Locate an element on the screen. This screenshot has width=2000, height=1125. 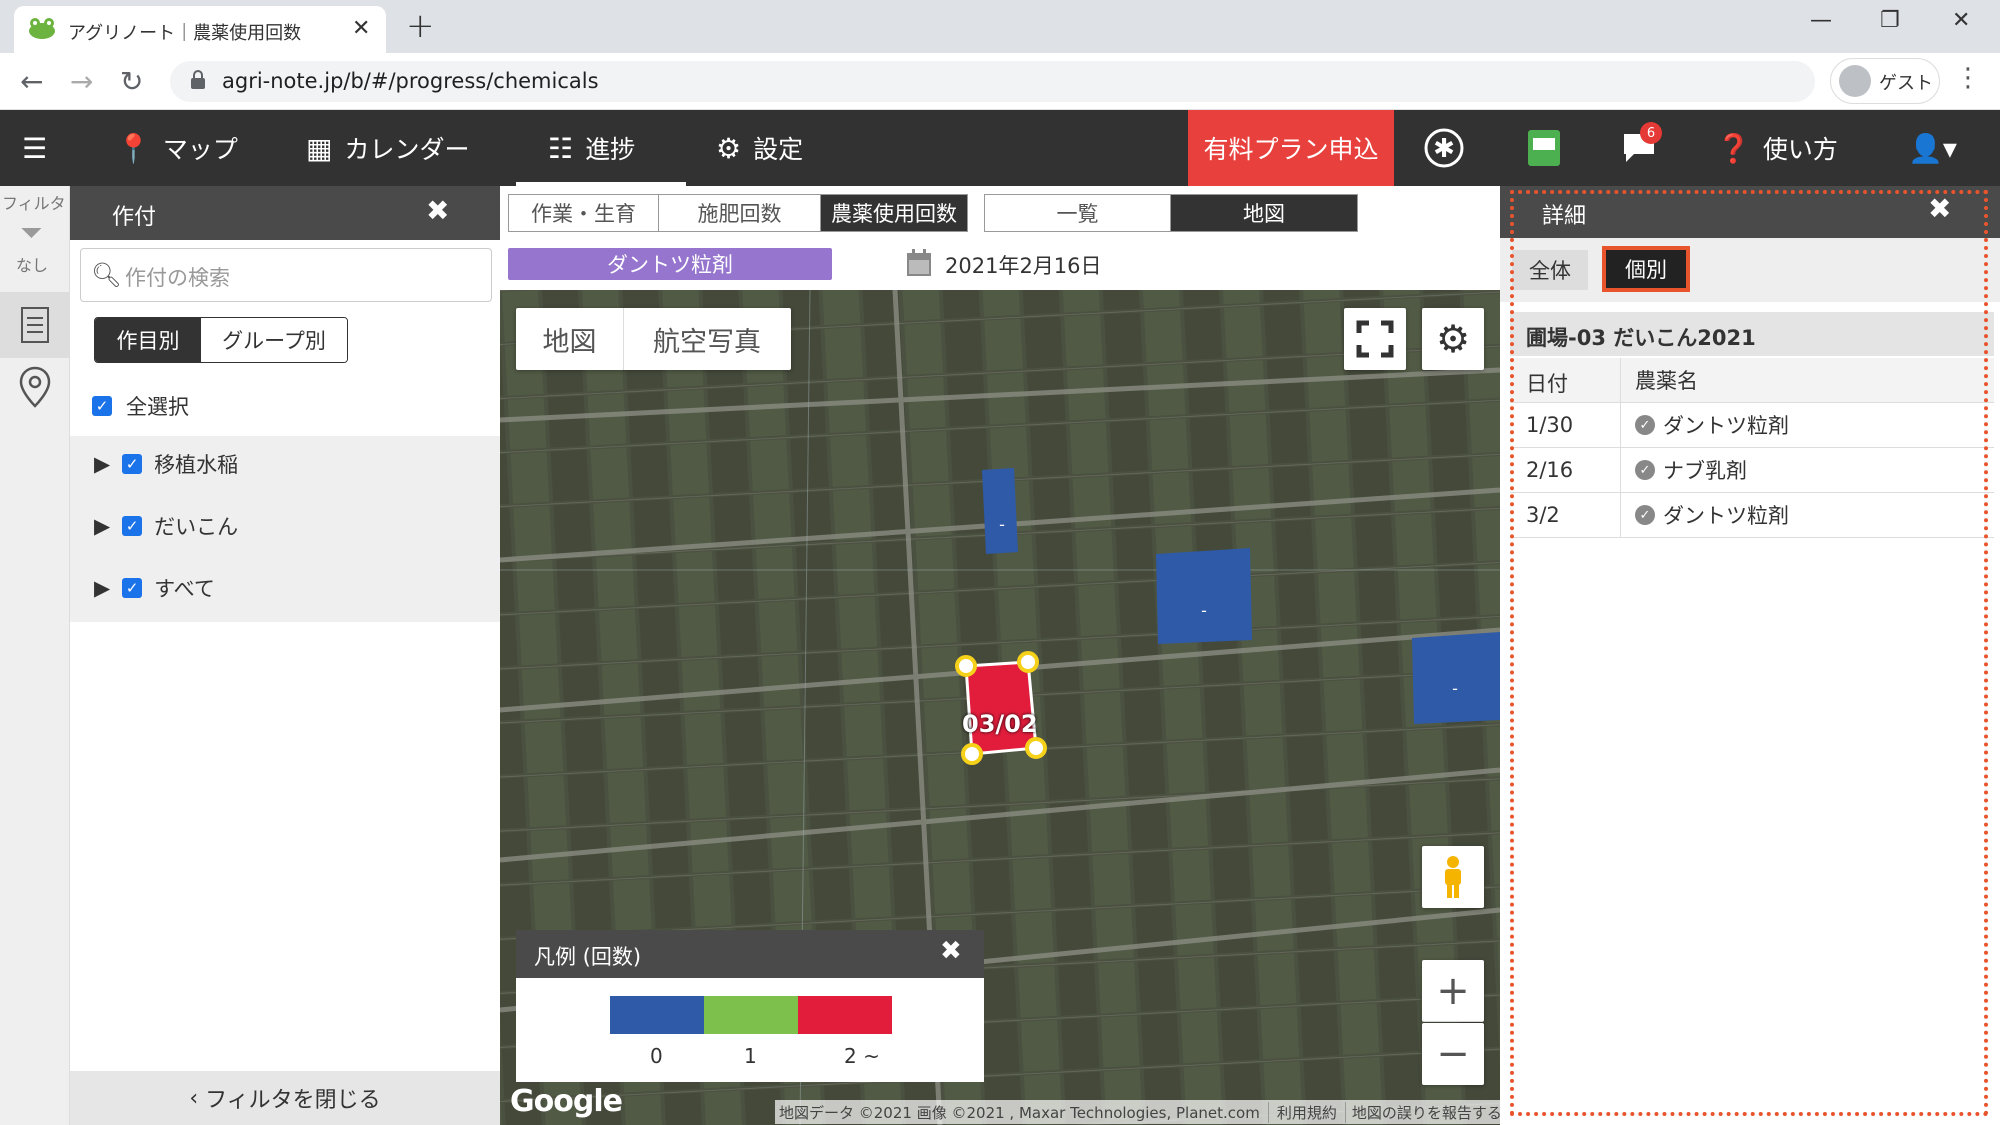
user-menu-icon: 👤▾ is located at coordinates (1932, 148).